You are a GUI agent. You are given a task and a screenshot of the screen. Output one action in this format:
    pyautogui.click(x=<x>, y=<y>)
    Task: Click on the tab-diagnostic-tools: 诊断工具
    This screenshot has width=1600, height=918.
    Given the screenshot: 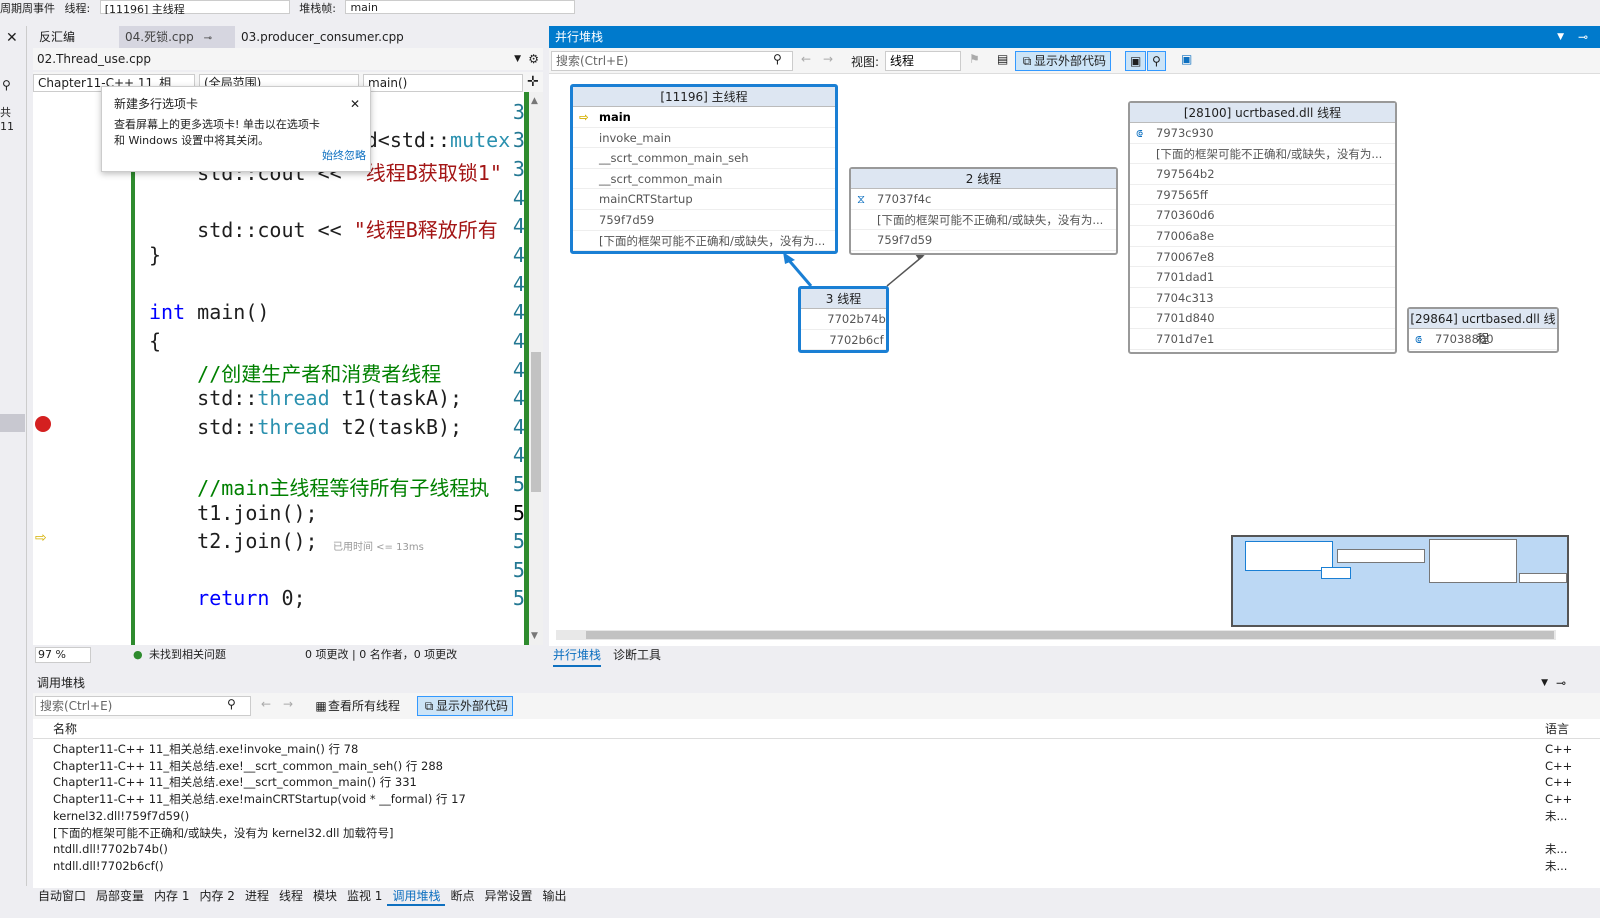 What is the action you would take?
    pyautogui.click(x=637, y=655)
    